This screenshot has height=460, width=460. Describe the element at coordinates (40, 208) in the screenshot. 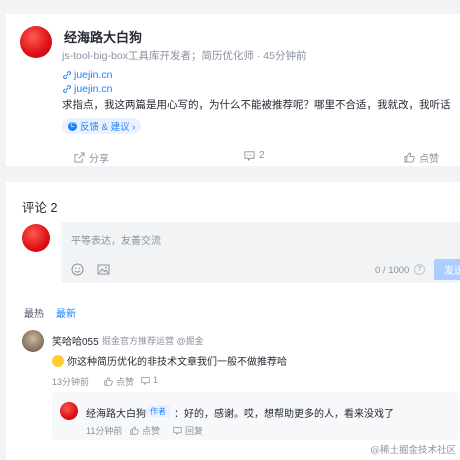

I see `comments-title: 评论 2` at that location.